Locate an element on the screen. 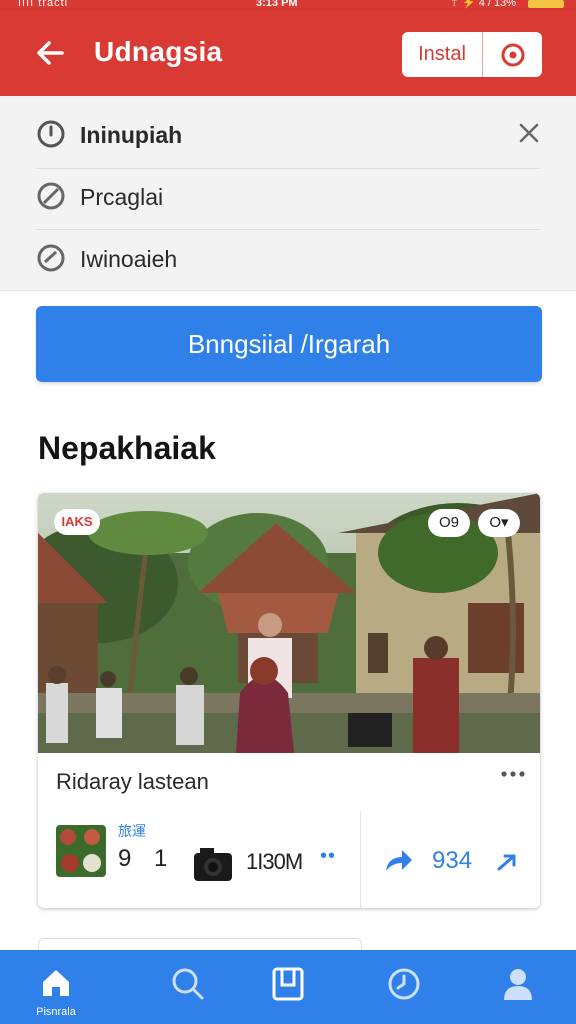  bottom-nav: Pisnrala is located at coordinates (288, 987).